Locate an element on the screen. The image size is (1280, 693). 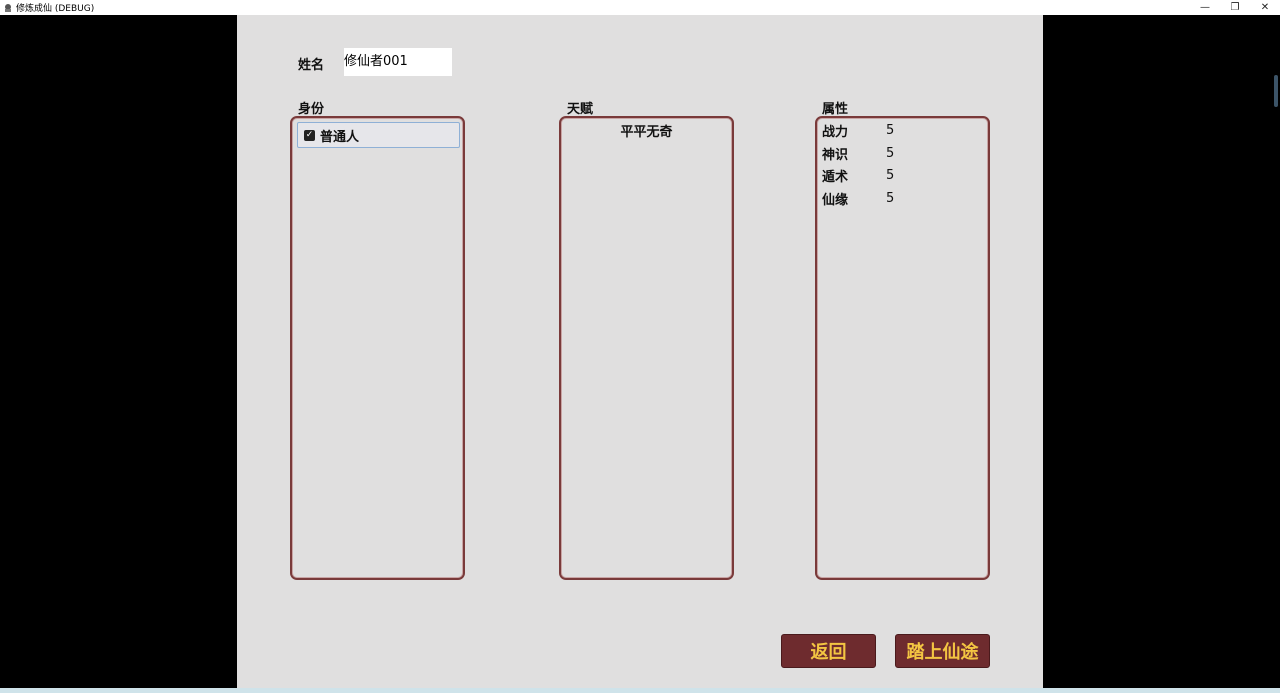
window-controls: — ❐ ✕ is located at coordinates (1235, 7).